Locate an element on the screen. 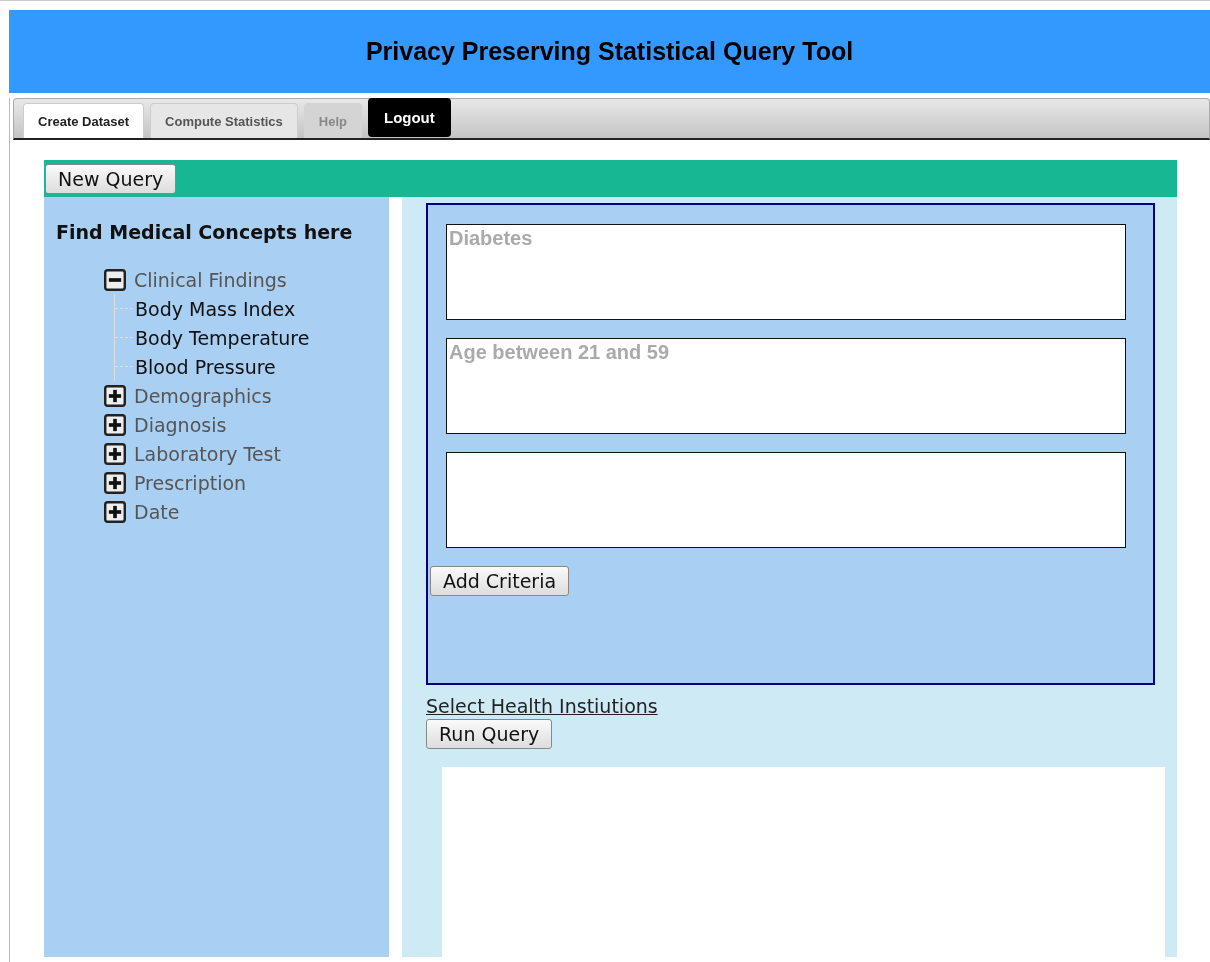  tree-item: Laboratory Test is located at coordinates (207, 453).